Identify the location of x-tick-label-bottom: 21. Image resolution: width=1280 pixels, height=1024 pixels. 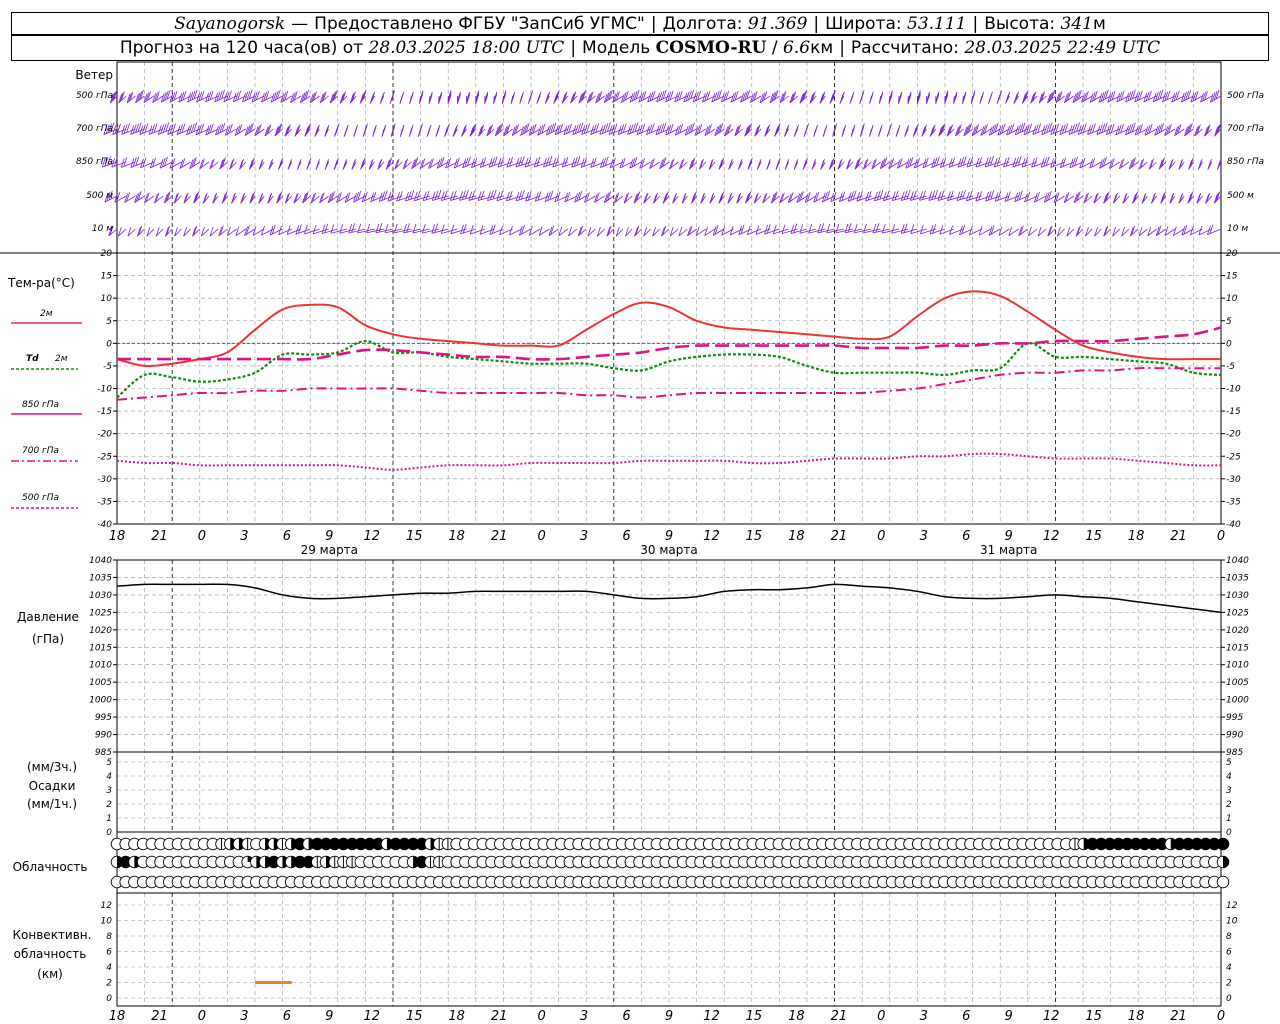
(499, 1016).